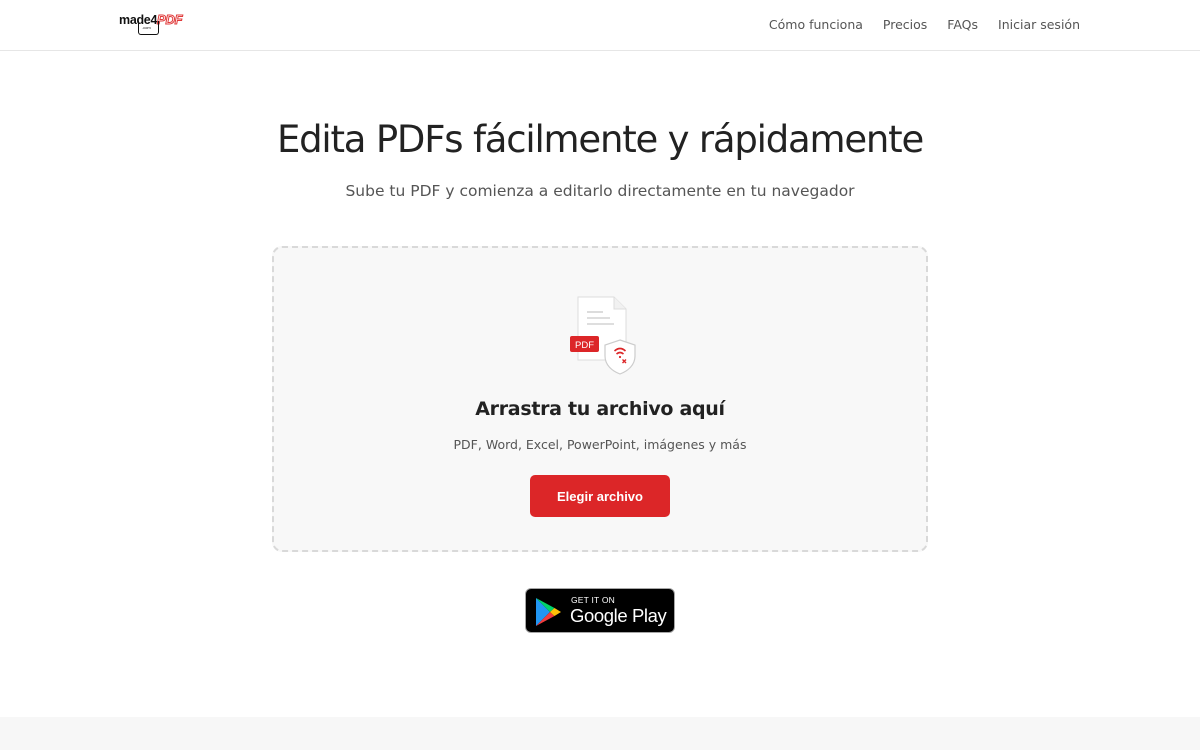 Image resolution: width=1200 pixels, height=750 pixels. Describe the element at coordinates (1039, 24) in the screenshot. I see `nav-link-login: Iniciar sesión` at that location.